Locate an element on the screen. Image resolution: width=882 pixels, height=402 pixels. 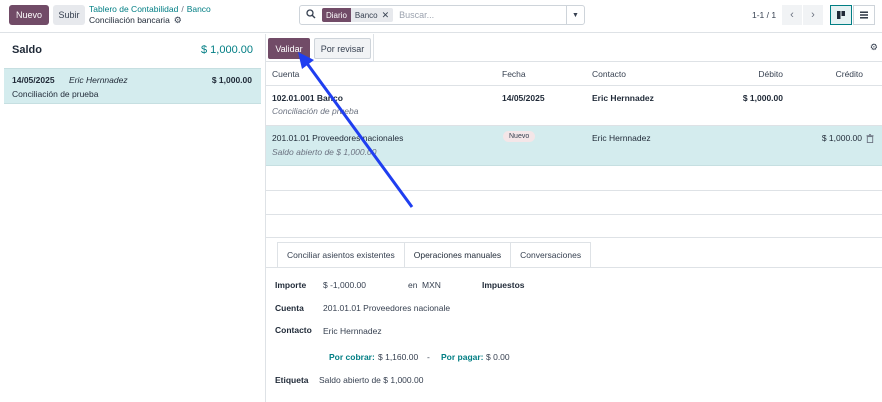
amount-label: Importe is located at coordinates (291, 285).